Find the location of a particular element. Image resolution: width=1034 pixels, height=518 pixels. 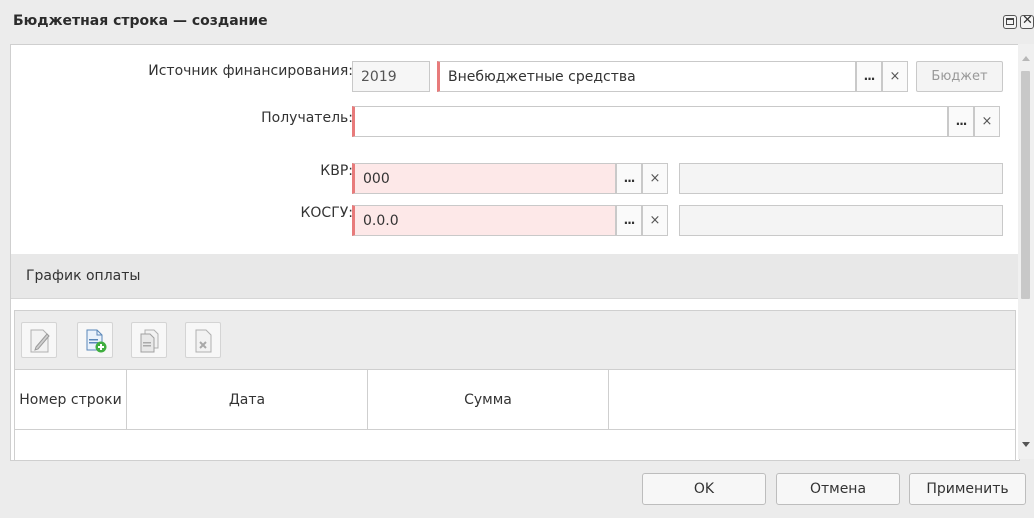

column-date: Дата is located at coordinates (247, 399).